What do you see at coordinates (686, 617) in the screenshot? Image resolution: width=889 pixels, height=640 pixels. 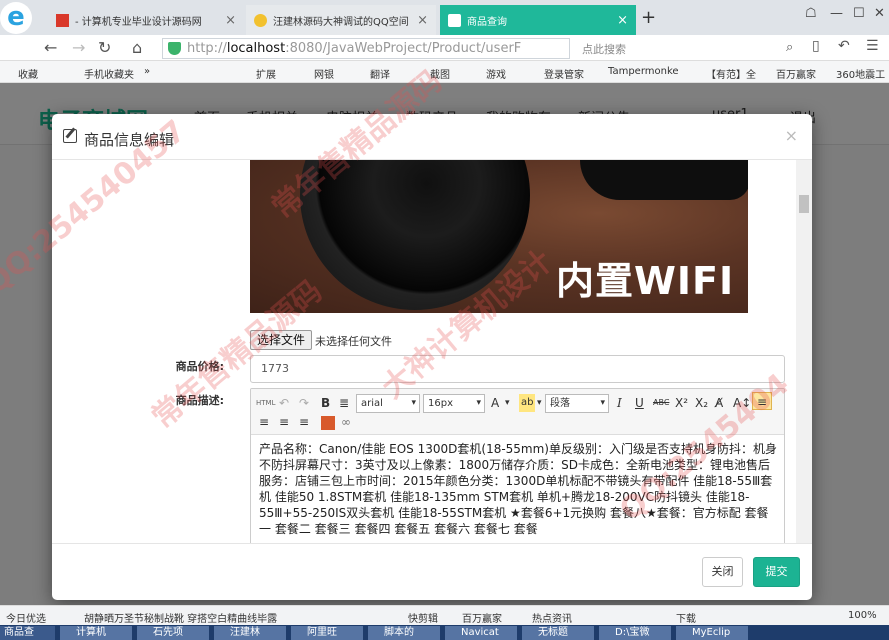 I see `status-item: 下载` at bounding box center [686, 617].